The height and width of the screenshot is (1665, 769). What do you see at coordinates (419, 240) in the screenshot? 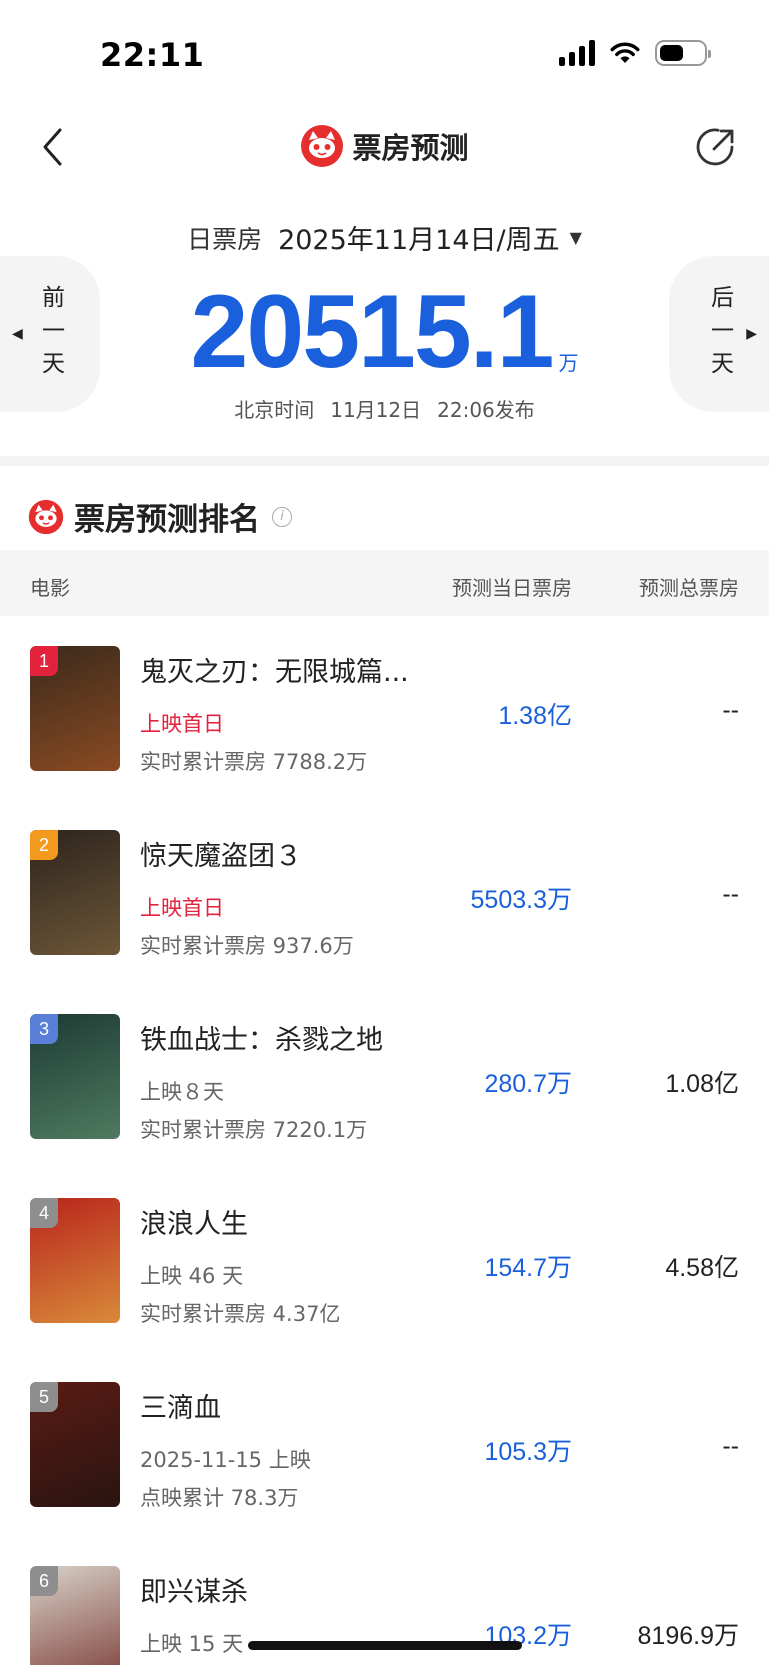
I see `date-value: 2025年11月14日/周五` at bounding box center [419, 240].